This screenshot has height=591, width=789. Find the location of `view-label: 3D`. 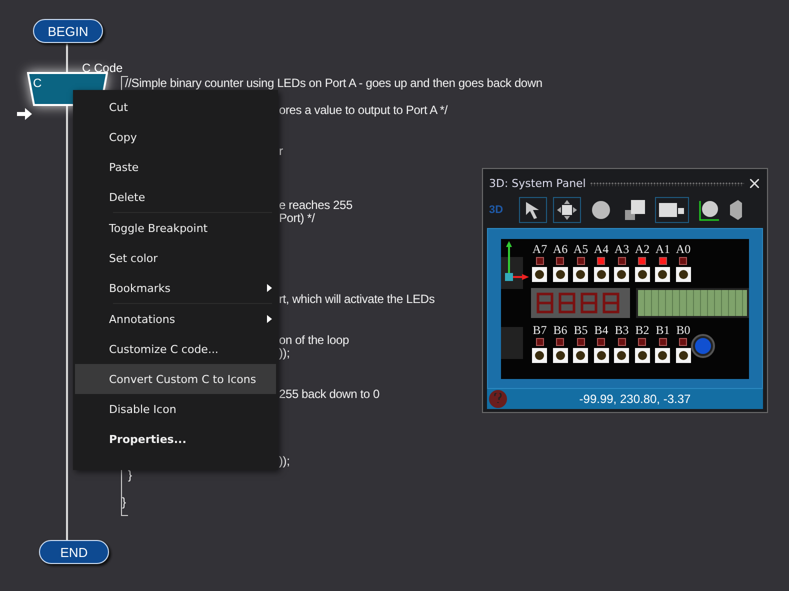

view-label: 3D is located at coordinates (496, 210).